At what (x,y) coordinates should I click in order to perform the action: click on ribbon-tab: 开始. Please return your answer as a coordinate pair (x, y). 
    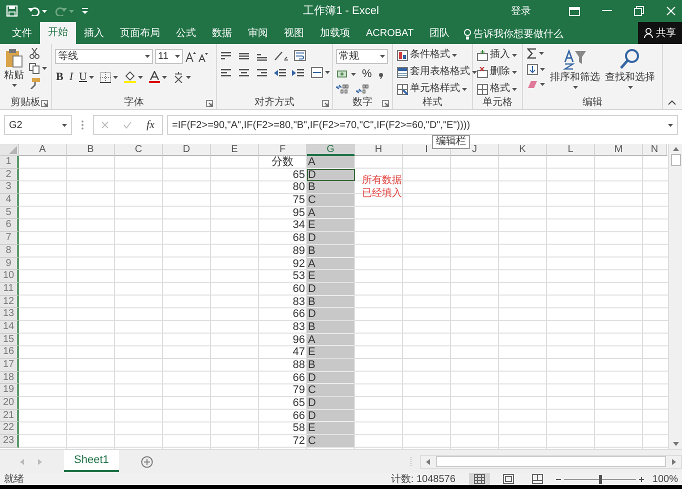
    Looking at the image, I should click on (58, 33).